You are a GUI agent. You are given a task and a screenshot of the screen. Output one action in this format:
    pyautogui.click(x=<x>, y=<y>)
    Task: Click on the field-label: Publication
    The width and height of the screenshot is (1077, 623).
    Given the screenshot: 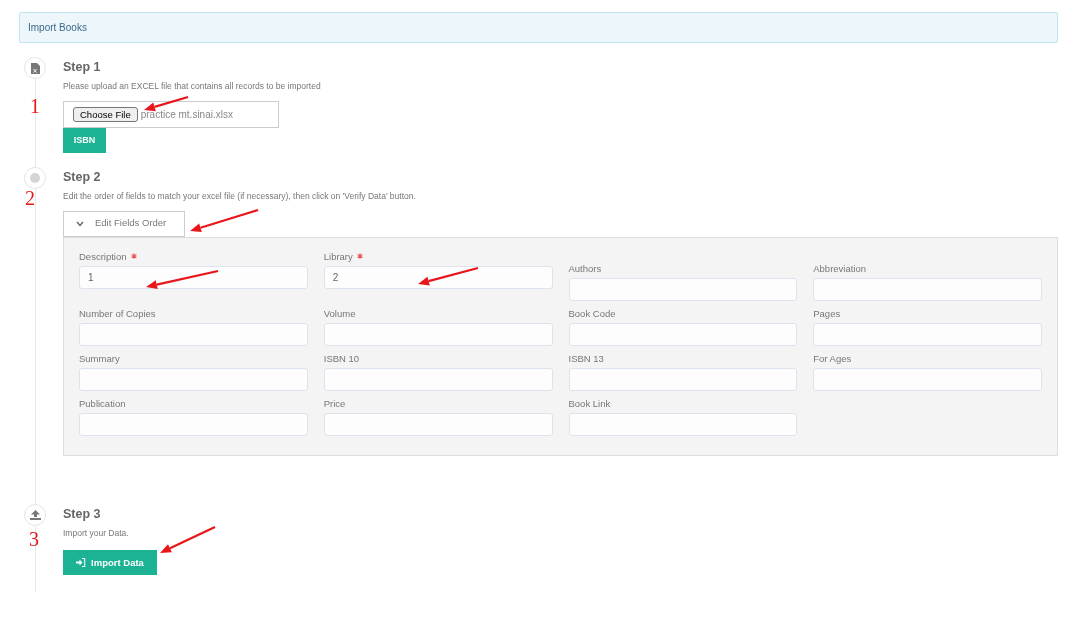 What is the action you would take?
    pyautogui.click(x=102, y=403)
    